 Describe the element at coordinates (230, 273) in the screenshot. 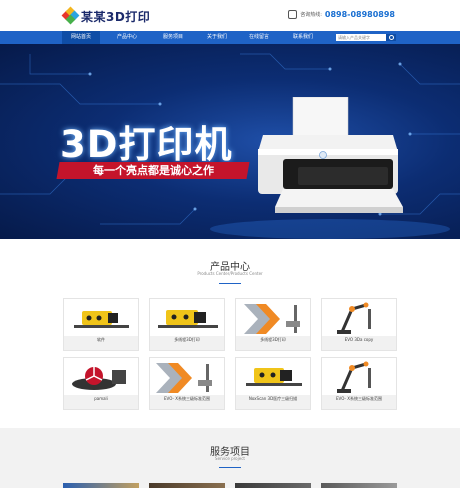

I see `products-subtitle: Products Center/Products Center` at that location.